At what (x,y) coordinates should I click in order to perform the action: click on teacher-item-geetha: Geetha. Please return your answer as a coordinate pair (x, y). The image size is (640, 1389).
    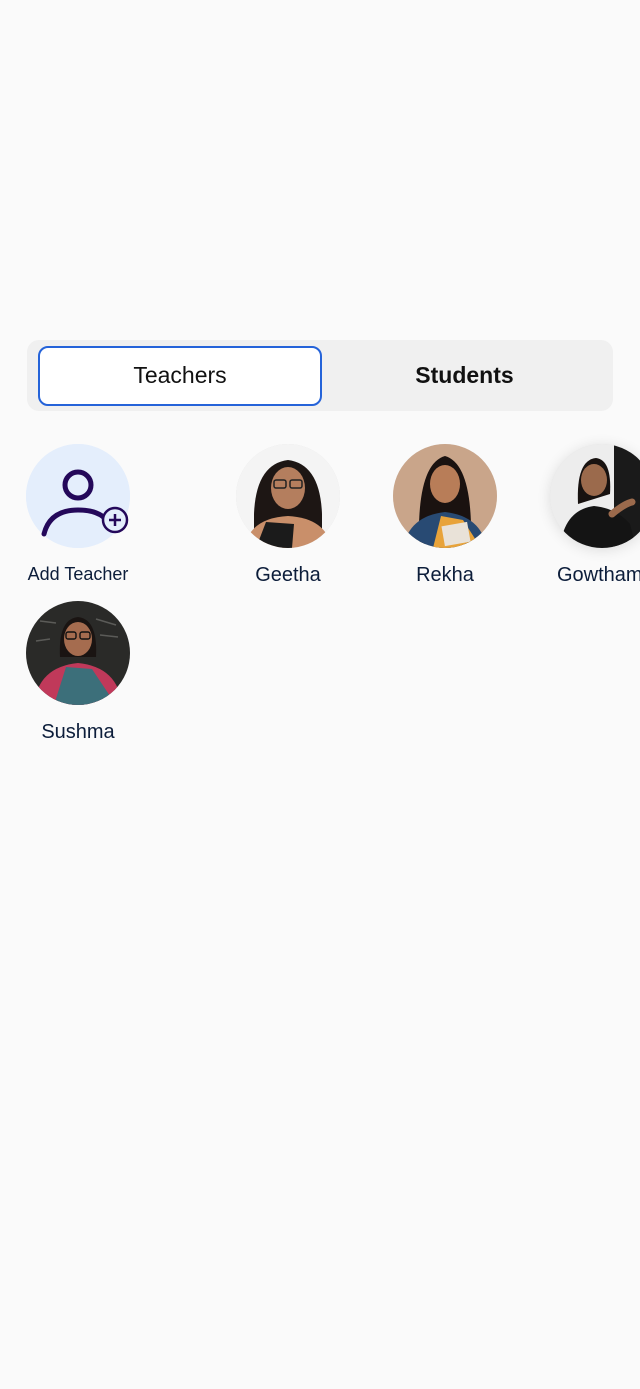
    Looking at the image, I should click on (288, 515).